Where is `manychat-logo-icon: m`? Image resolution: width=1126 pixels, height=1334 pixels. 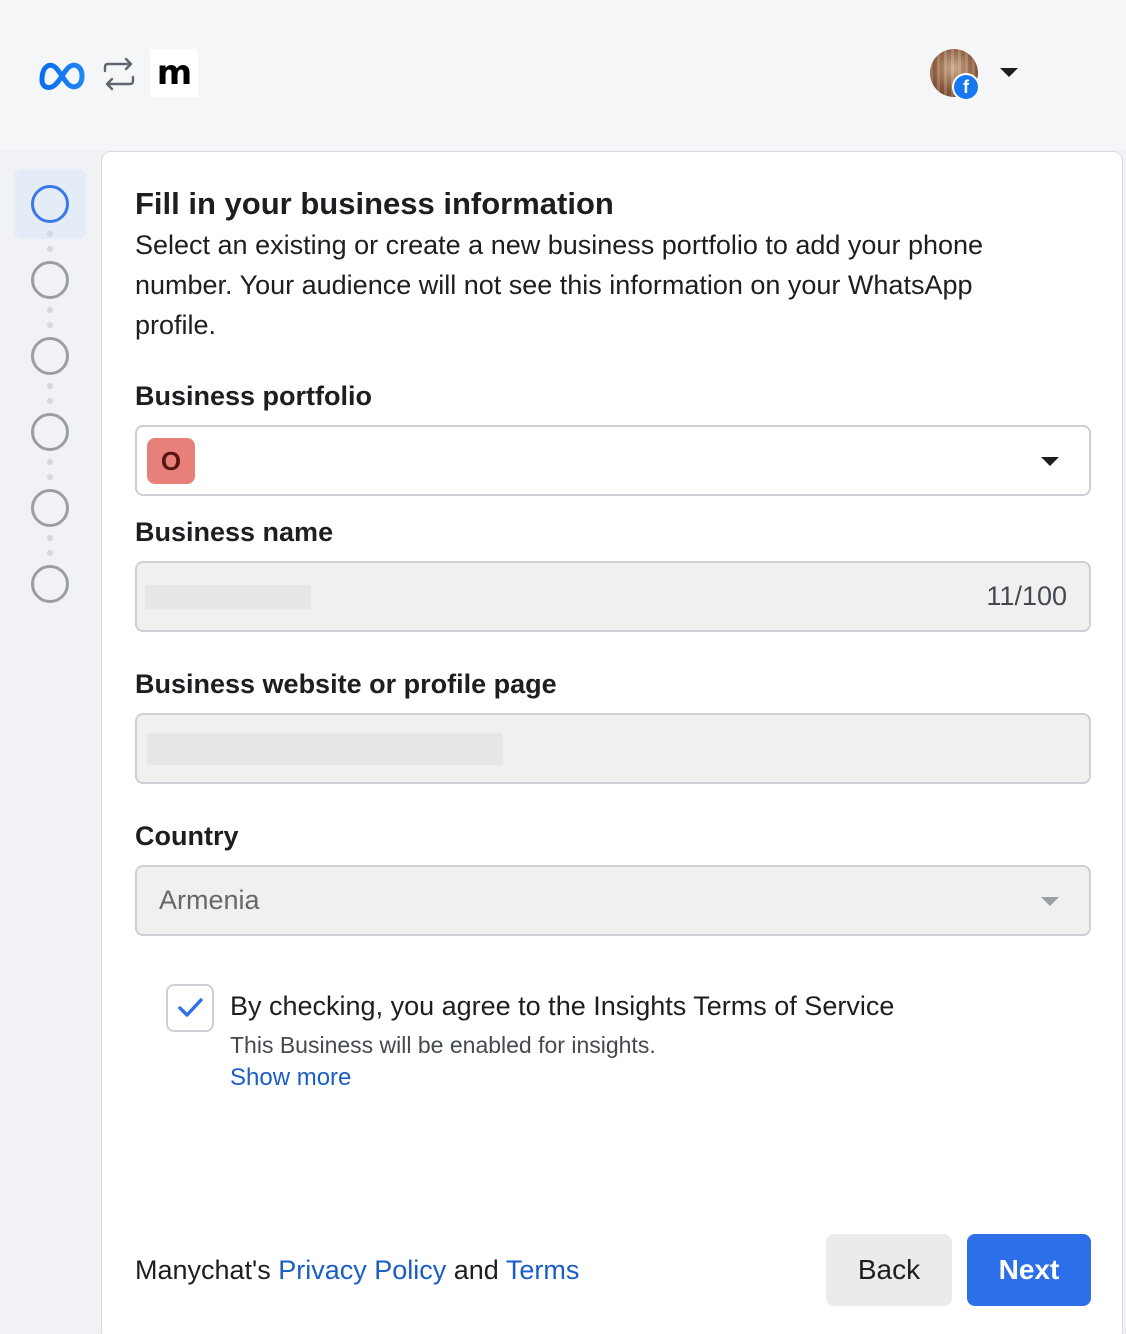 manychat-logo-icon: m is located at coordinates (174, 73).